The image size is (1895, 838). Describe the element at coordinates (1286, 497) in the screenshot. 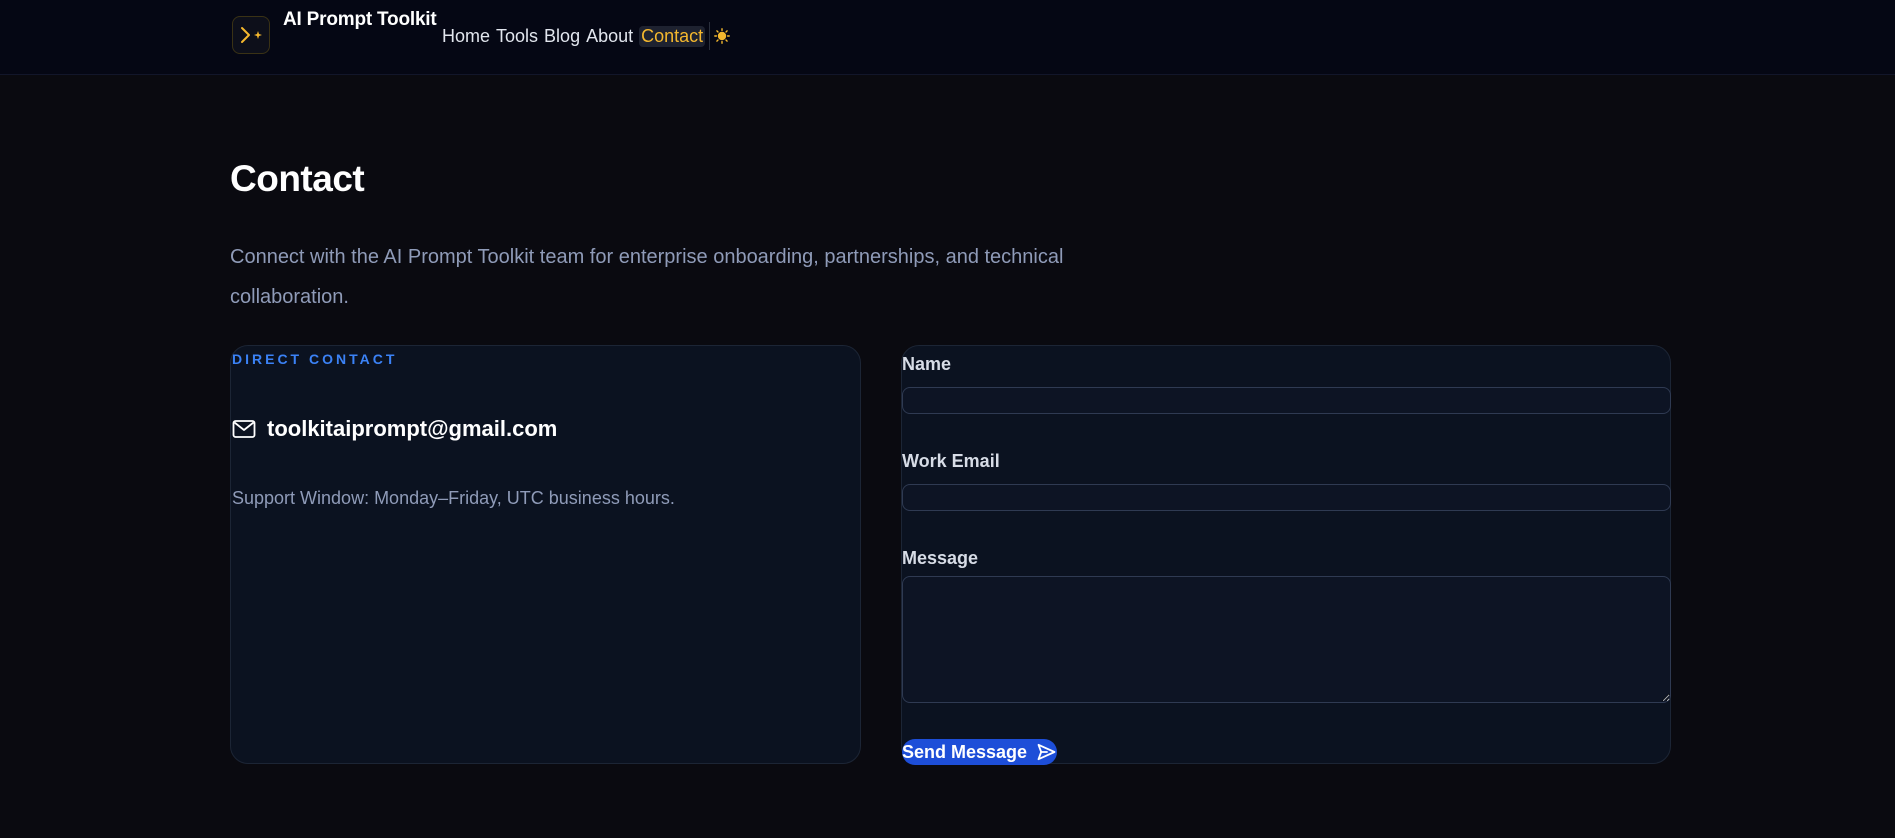

I see `work-email-field` at that location.